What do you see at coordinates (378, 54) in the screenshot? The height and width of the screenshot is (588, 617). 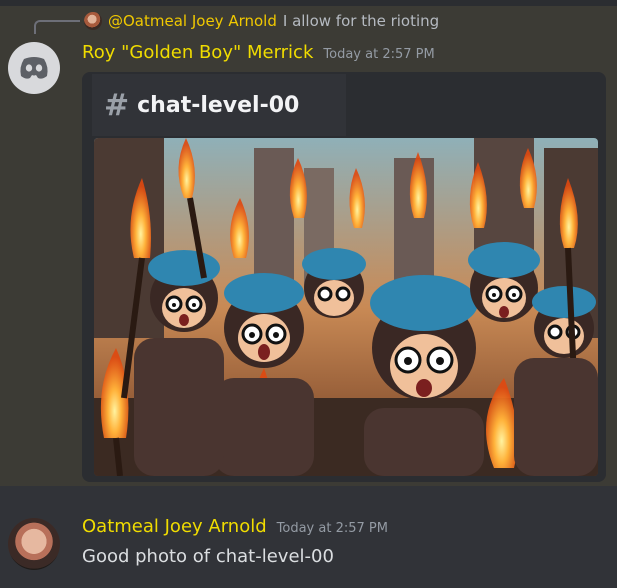 I see `timestamp: Today at 2:57 PM` at bounding box center [378, 54].